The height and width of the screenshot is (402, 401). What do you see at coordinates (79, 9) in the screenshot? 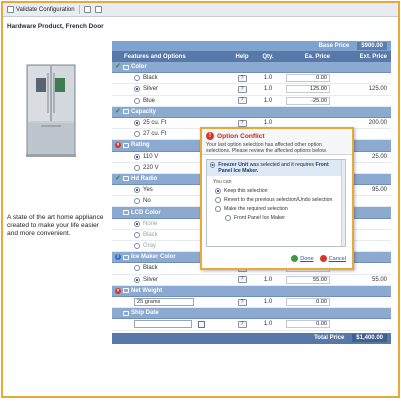
I see `toolbar-divider` at bounding box center [79, 9].